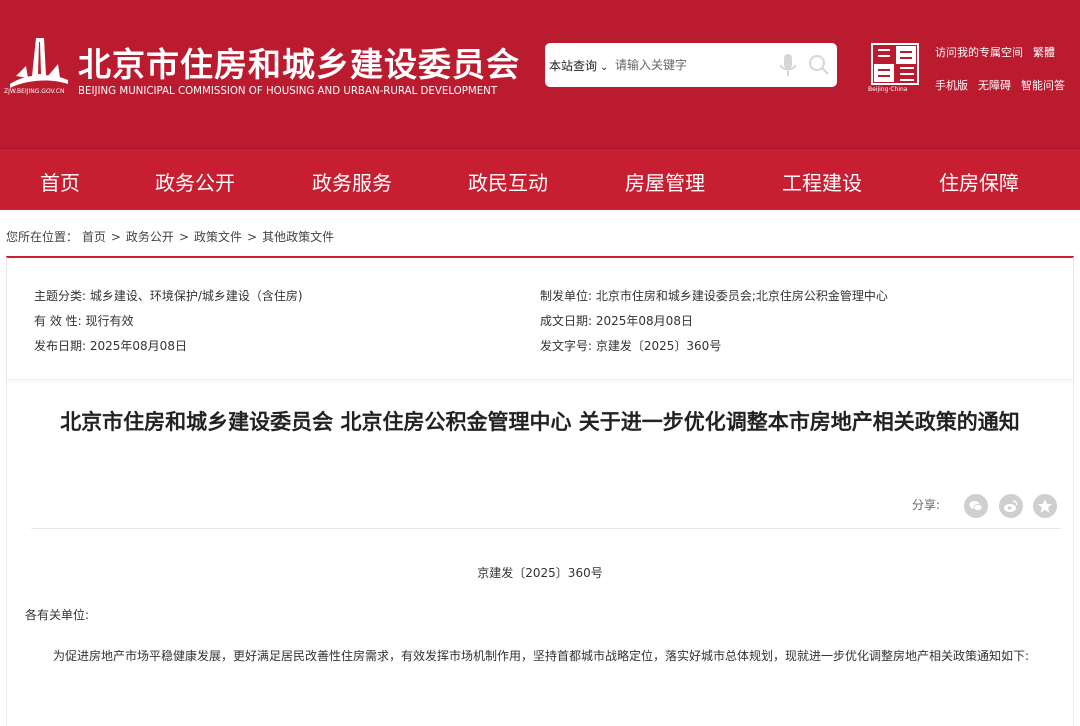 Image resolution: width=1080 pixels, height=726 pixels. What do you see at coordinates (60, 181) in the screenshot?
I see `nav-item-home: 首页` at bounding box center [60, 181].